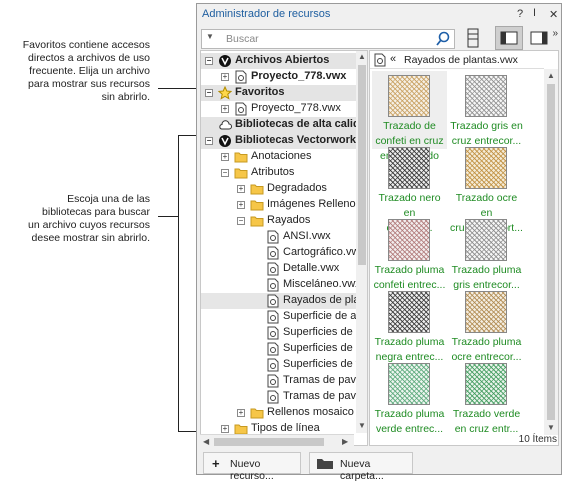 The image size is (564, 482). I want to click on tree-row: + Degradados, so click(278, 189).